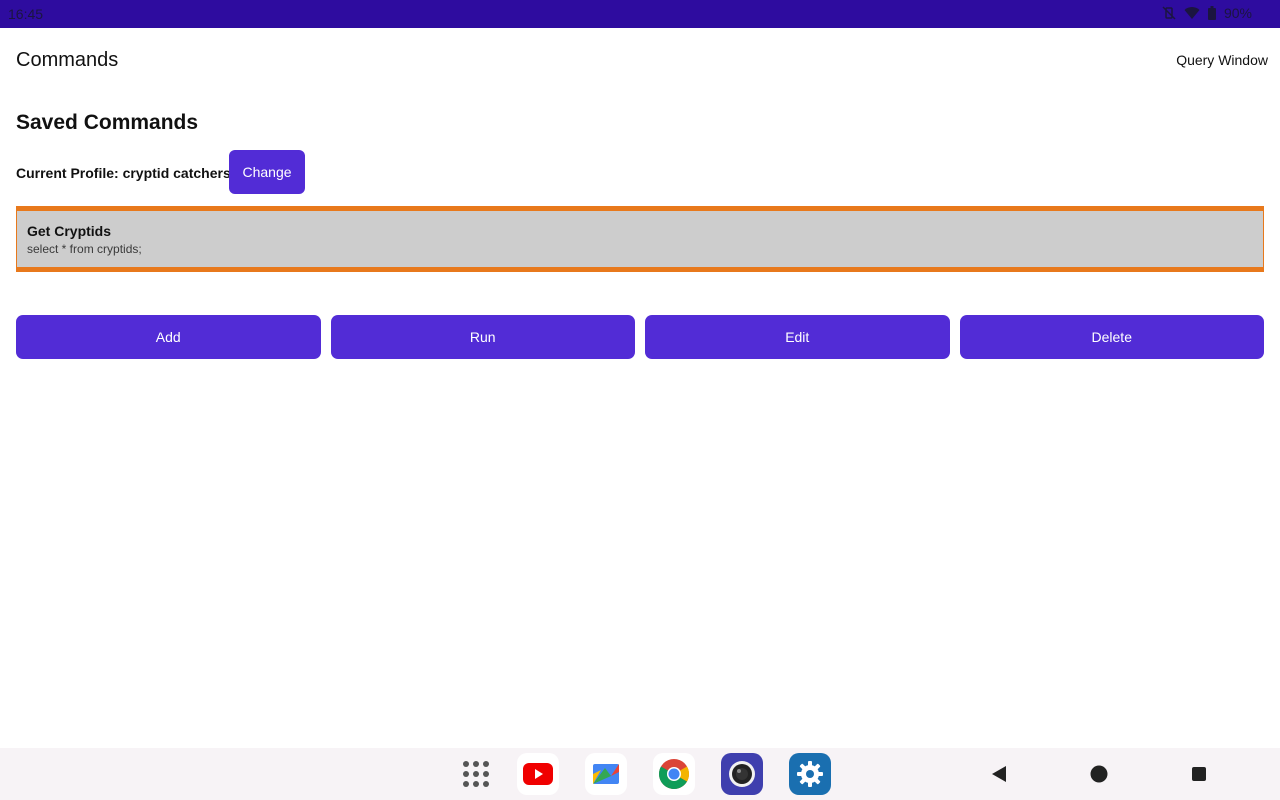 This screenshot has width=1280, height=800. I want to click on command-list-item: Get Cryptids select * from cryptids;, so click(640, 239).